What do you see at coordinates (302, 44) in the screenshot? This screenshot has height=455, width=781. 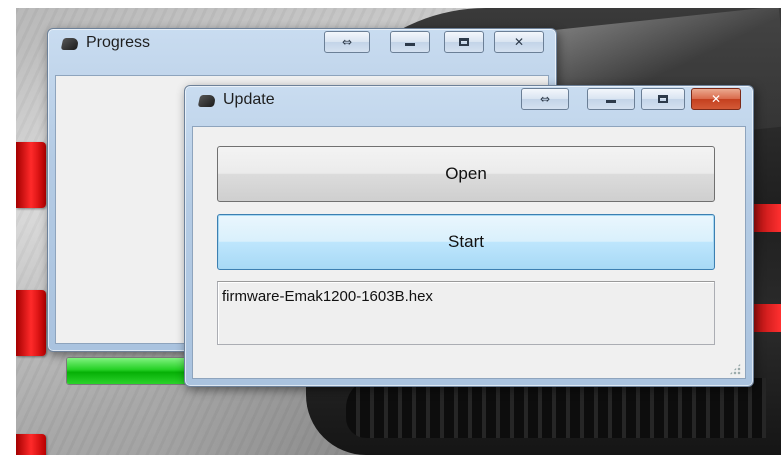 I see `progress-titlebar: Progress ⇔ ✕` at bounding box center [302, 44].